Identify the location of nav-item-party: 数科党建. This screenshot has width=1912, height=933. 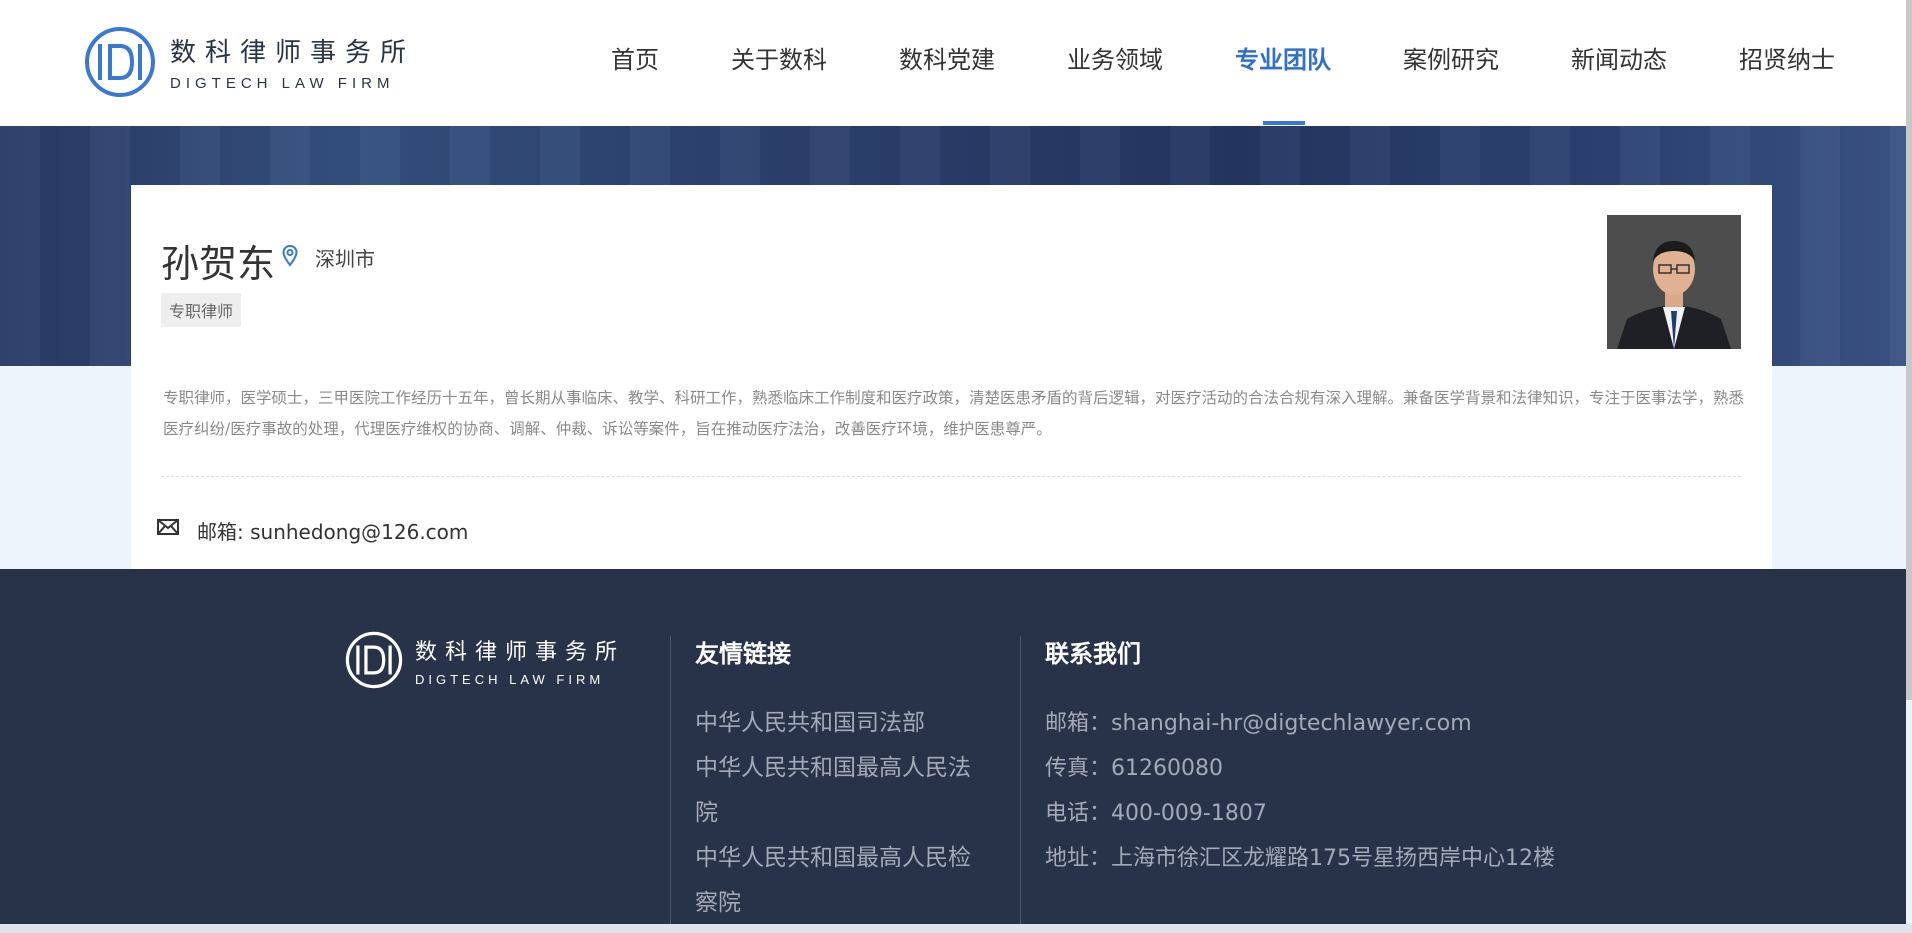
(947, 57).